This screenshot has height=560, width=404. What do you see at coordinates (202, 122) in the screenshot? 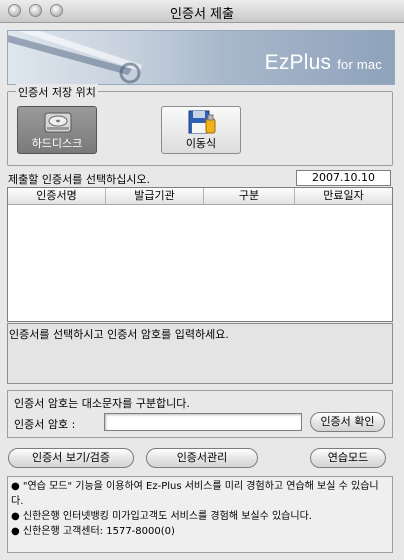
I see `floppy-disk-icon` at bounding box center [202, 122].